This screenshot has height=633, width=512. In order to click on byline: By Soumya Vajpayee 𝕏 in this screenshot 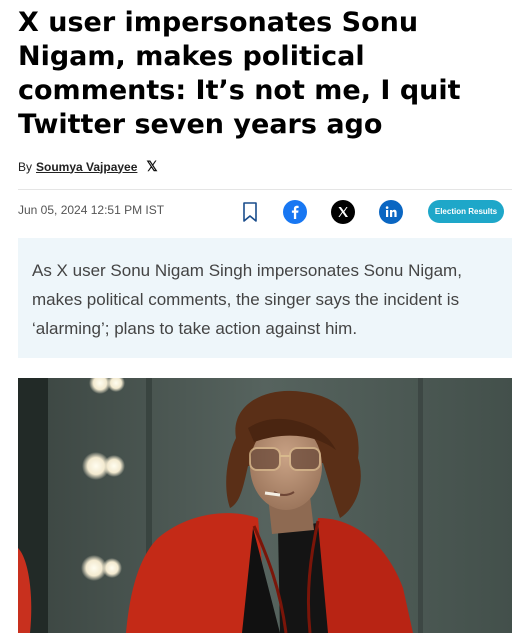, I will do `click(88, 166)`.